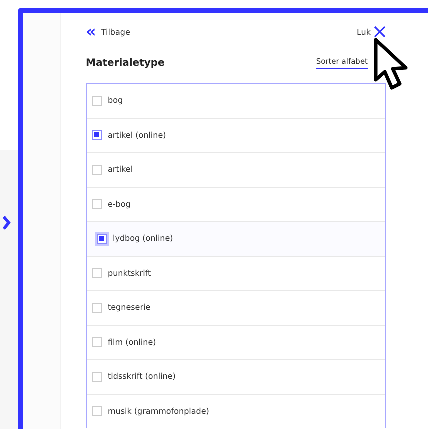  What do you see at coordinates (108, 32) in the screenshot?
I see `back-link: « Tilbage` at bounding box center [108, 32].